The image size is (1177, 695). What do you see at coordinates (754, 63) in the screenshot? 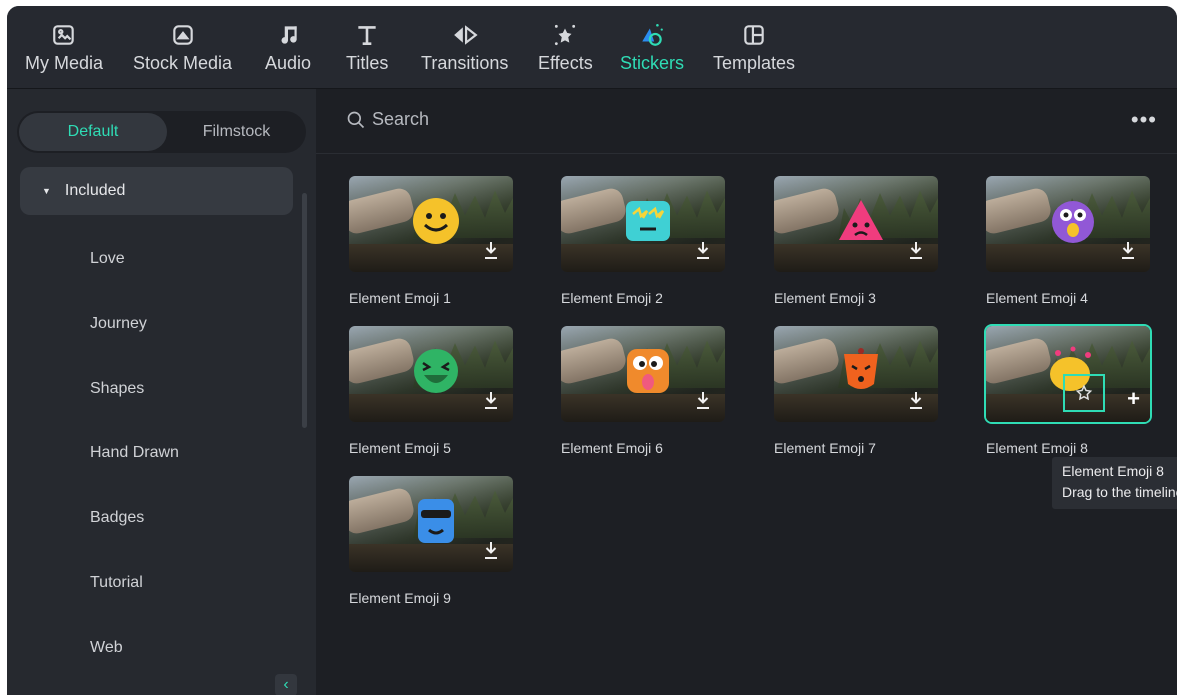
I see `tab-label: Templates` at bounding box center [754, 63].